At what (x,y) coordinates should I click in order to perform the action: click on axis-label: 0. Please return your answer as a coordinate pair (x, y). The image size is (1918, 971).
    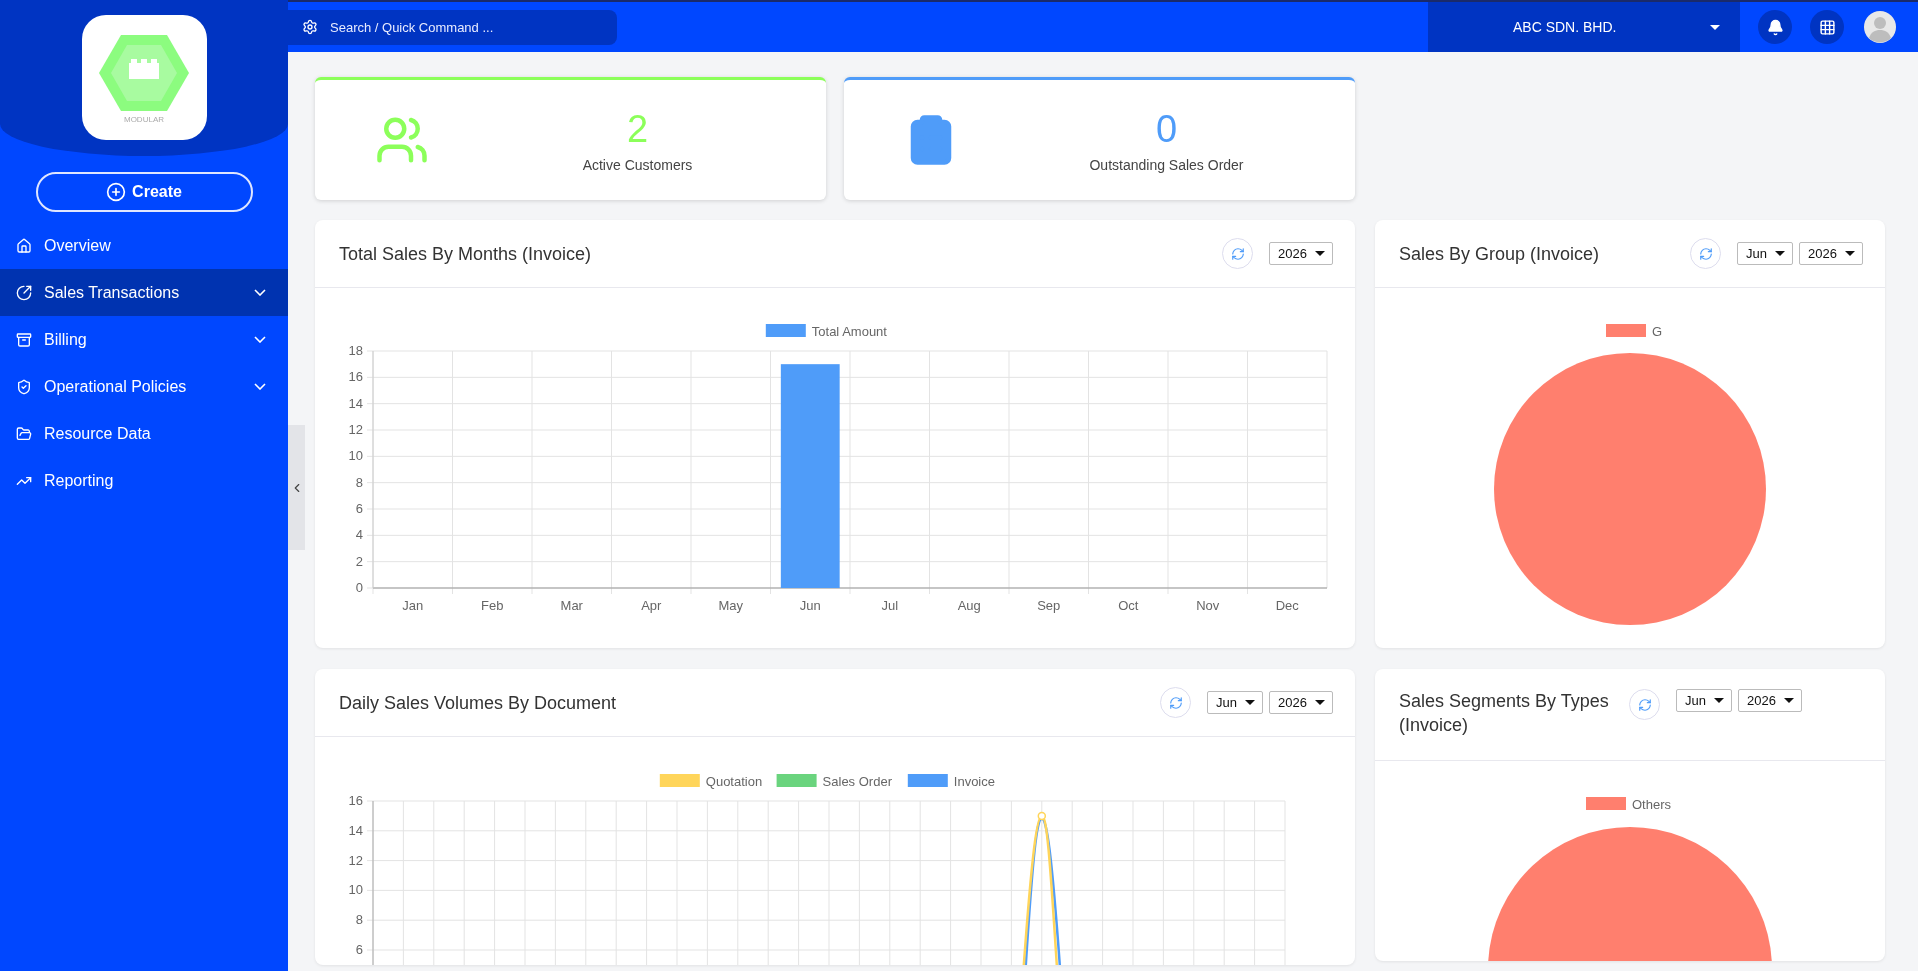
    Looking at the image, I should click on (359, 587).